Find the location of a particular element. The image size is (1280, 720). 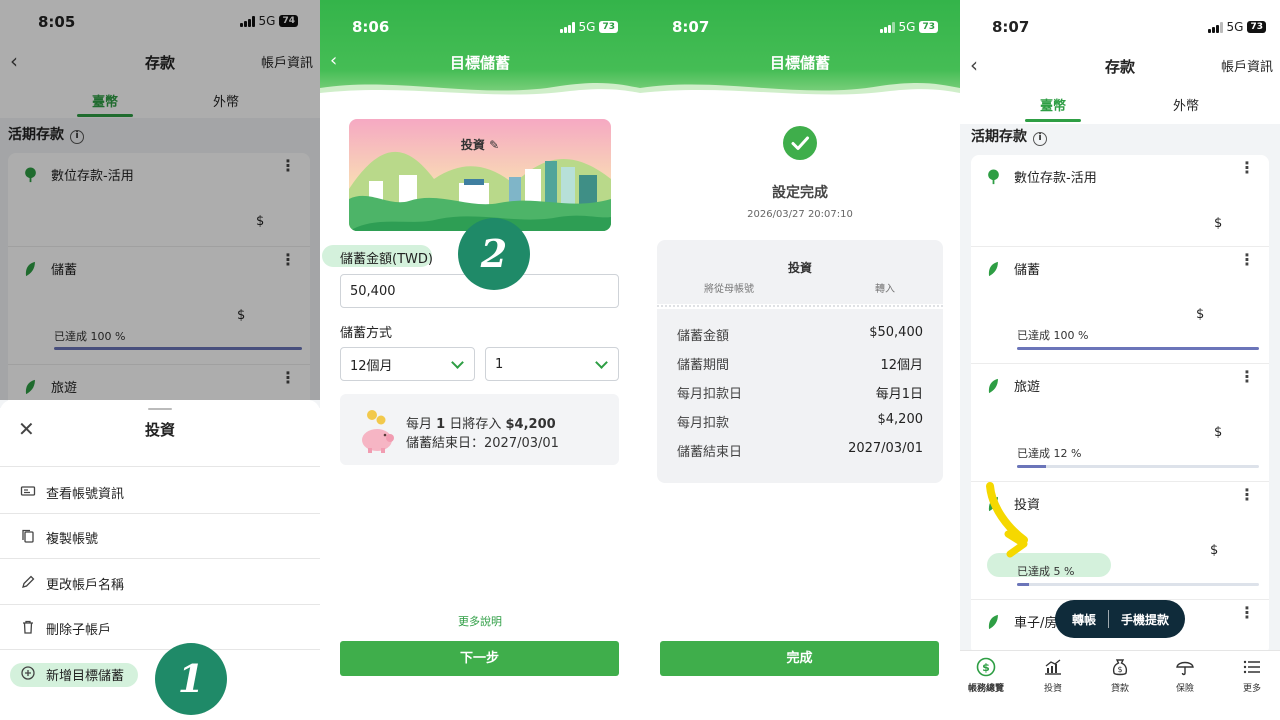

detail-key: 儲蓄期間 is located at coordinates (703, 365).